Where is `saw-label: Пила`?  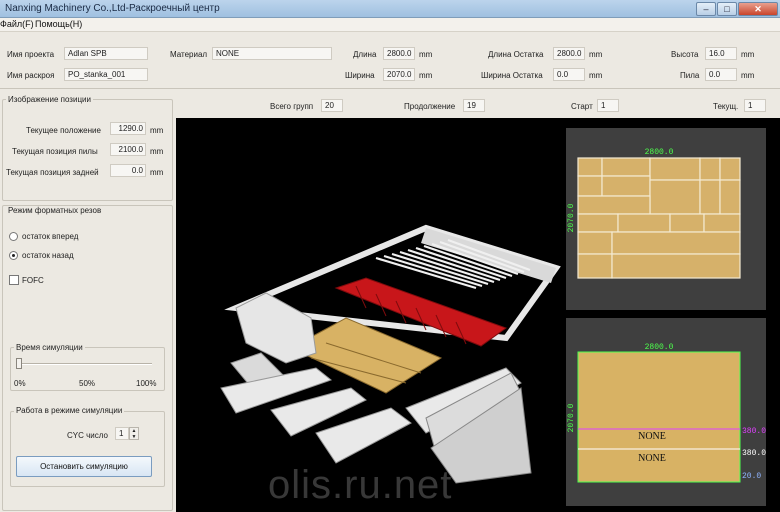 saw-label: Пила is located at coordinates (690, 75).